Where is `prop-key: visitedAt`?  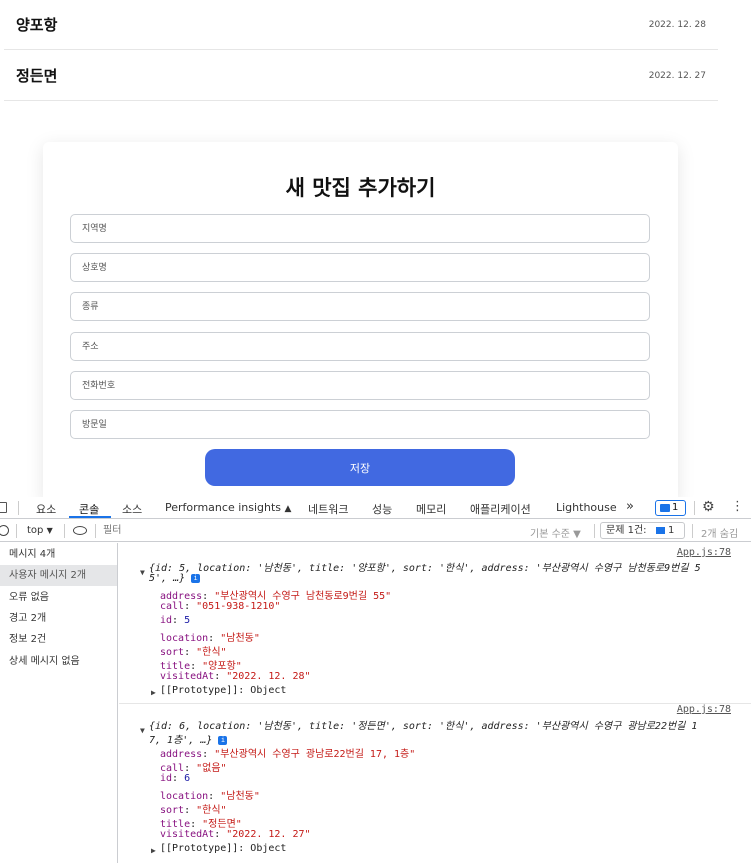
prop-key: visitedAt is located at coordinates (187, 676).